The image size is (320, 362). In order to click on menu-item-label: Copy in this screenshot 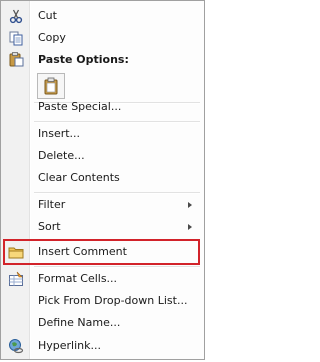, I will do `click(52, 37)`.